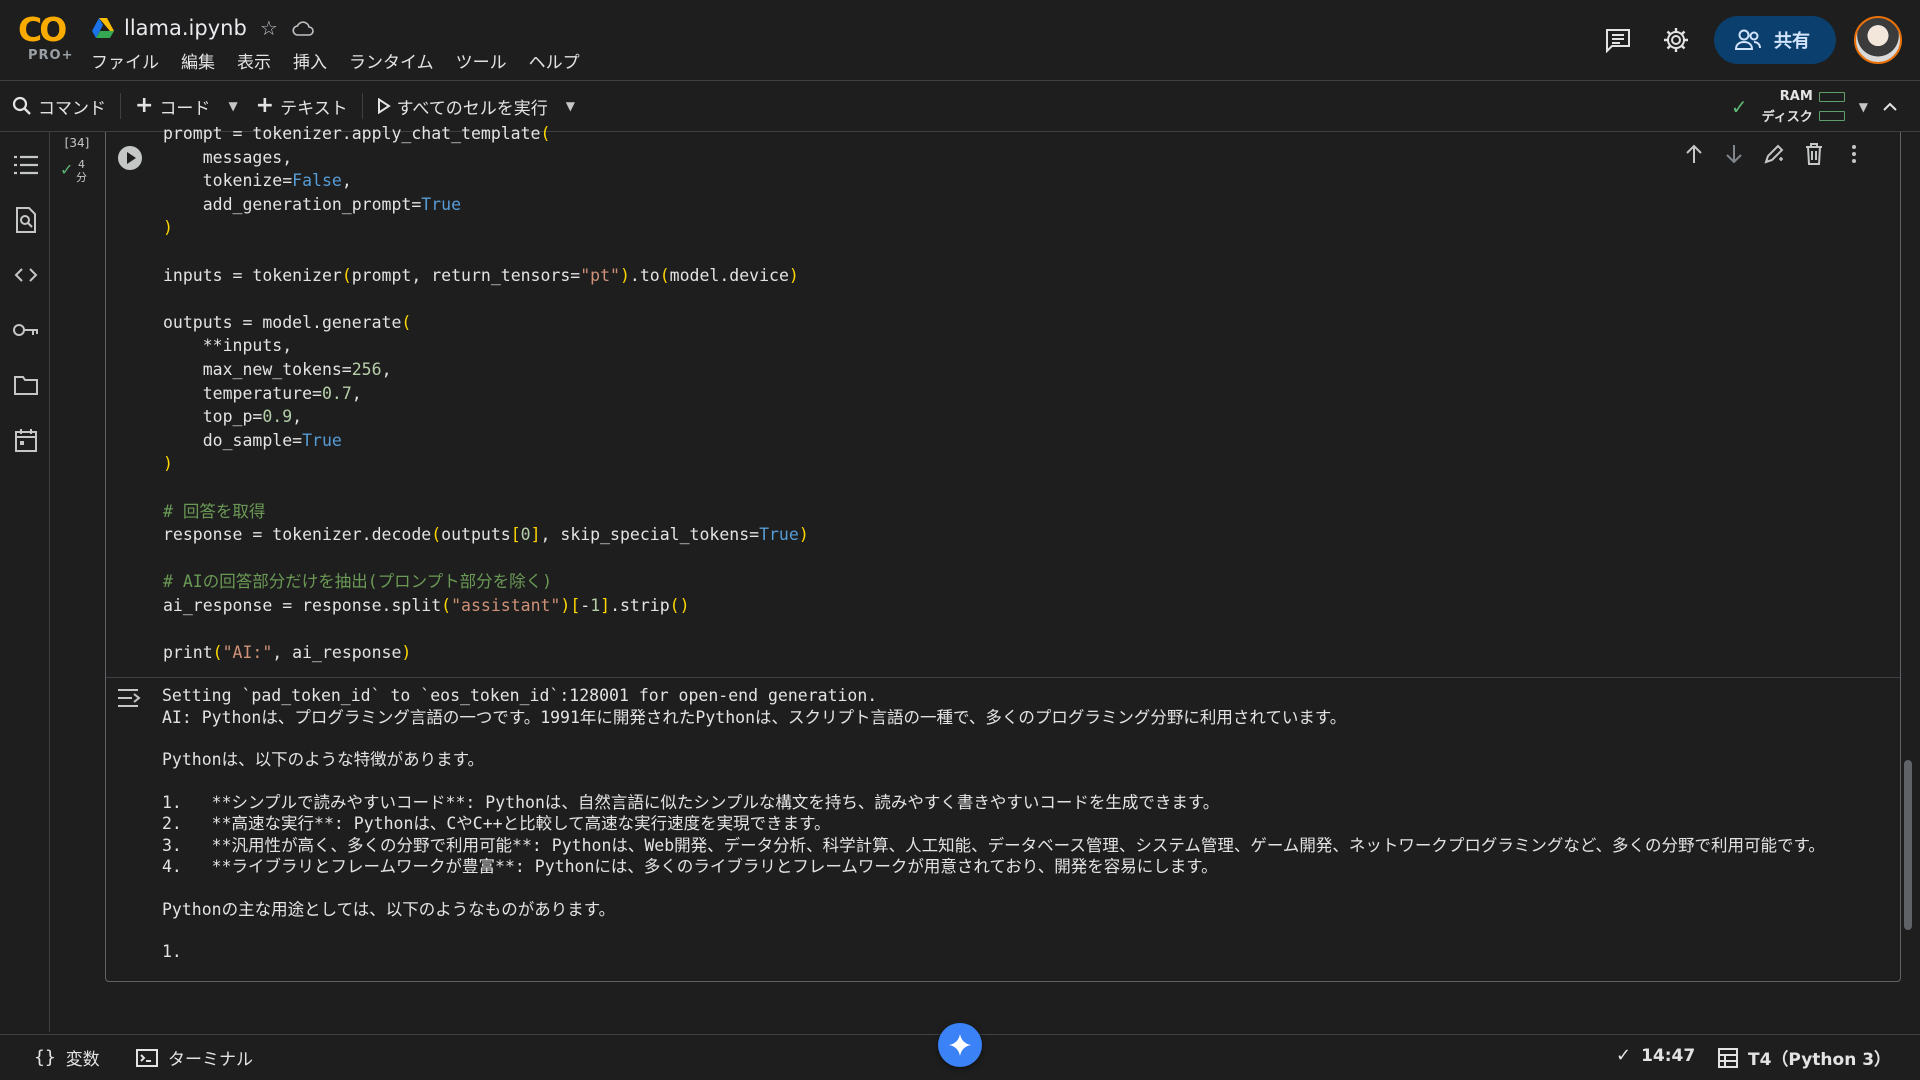 The width and height of the screenshot is (1920, 1080). I want to click on add-code-dropdown: ▼, so click(232, 106).